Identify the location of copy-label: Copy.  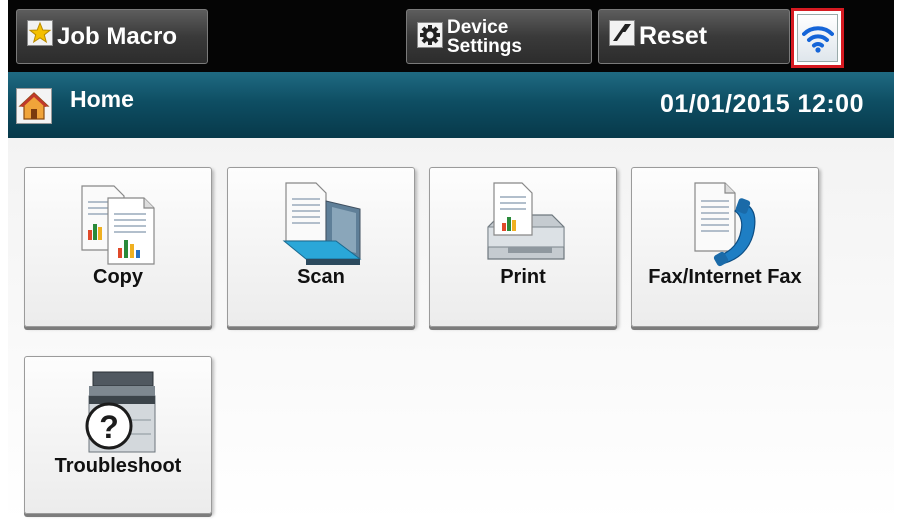
(118, 277).